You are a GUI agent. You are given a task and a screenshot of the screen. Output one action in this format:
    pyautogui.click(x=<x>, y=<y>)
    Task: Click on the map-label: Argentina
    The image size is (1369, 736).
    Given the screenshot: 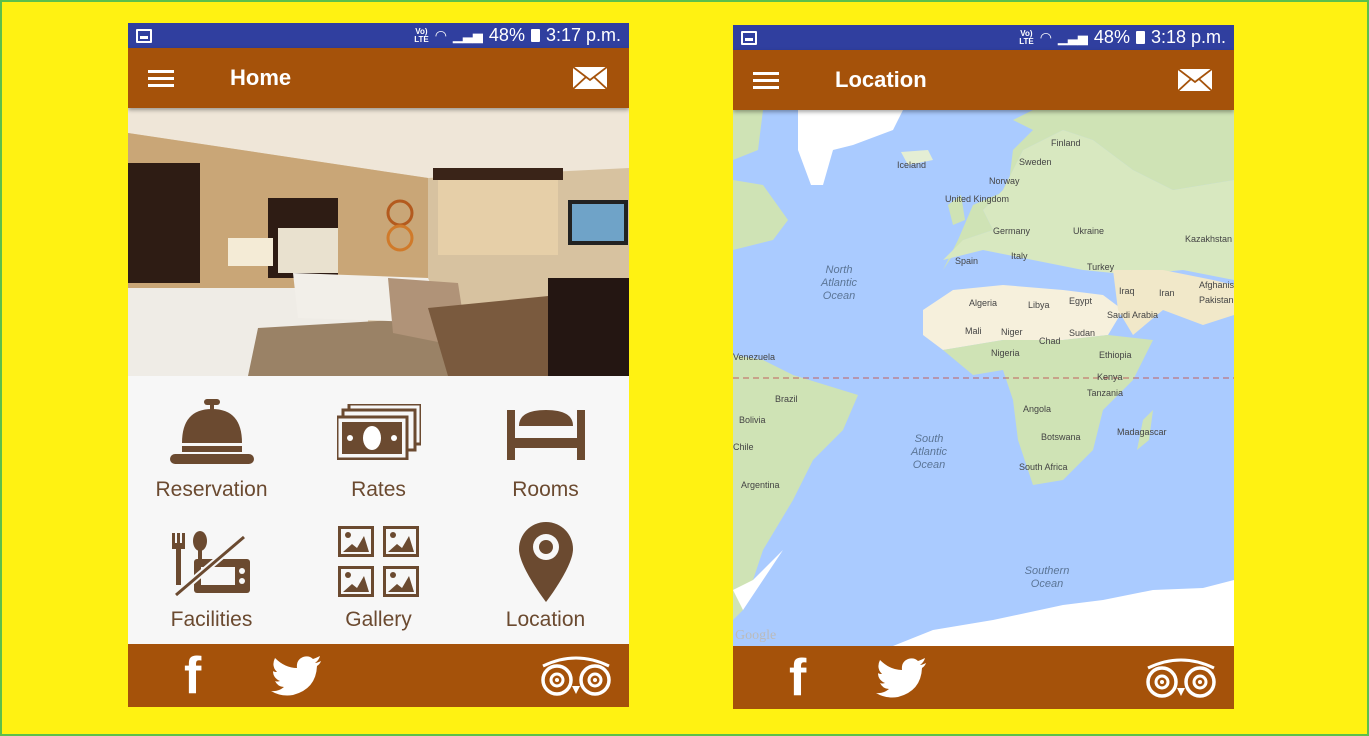 What is the action you would take?
    pyautogui.click(x=760, y=485)
    